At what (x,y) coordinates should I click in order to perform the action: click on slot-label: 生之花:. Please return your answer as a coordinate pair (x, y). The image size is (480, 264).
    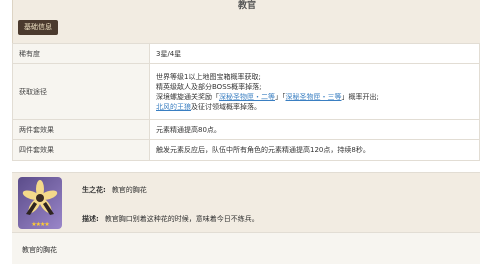
    Looking at the image, I should click on (94, 190).